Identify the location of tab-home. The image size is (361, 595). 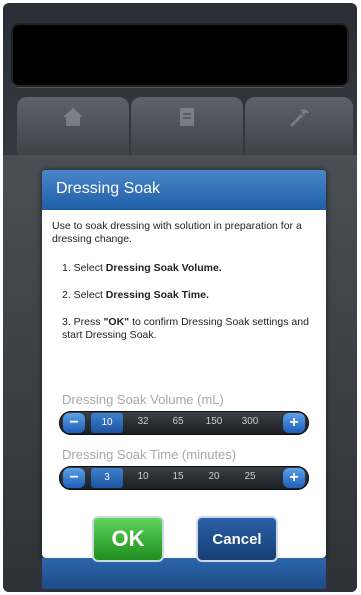
(73, 126).